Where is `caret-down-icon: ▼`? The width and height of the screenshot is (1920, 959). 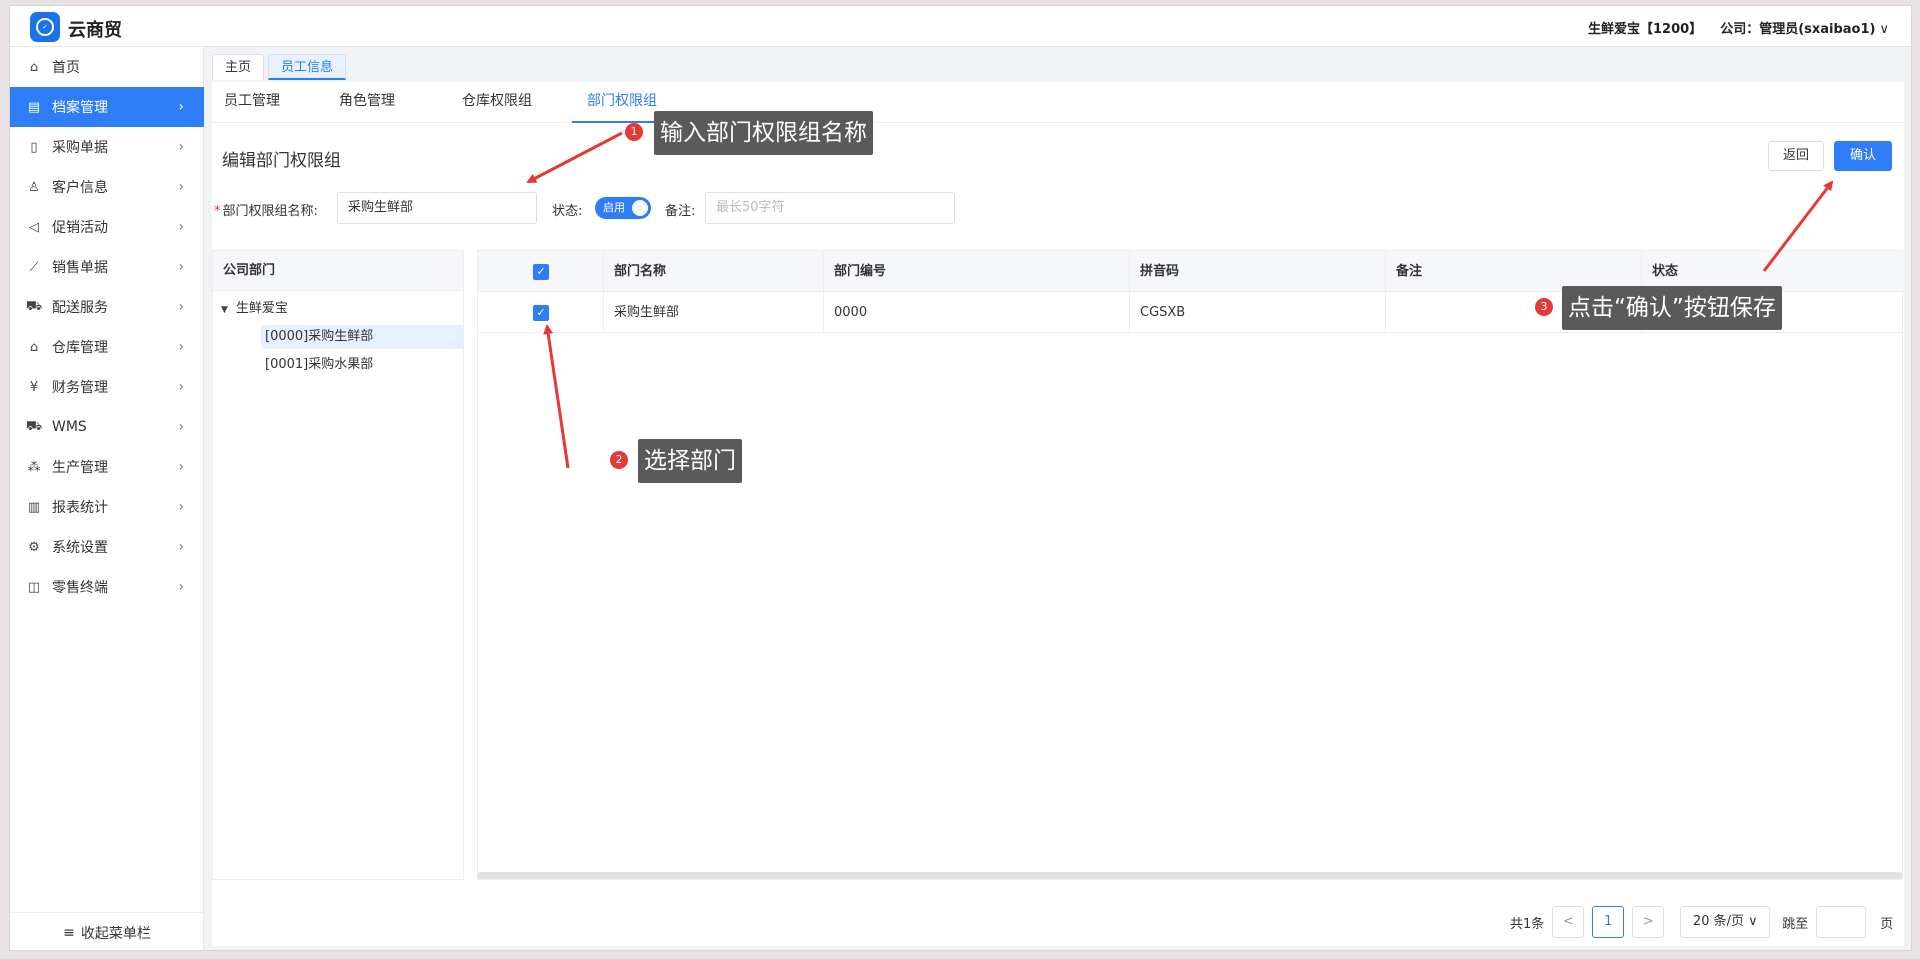 caret-down-icon: ▼ is located at coordinates (224, 310).